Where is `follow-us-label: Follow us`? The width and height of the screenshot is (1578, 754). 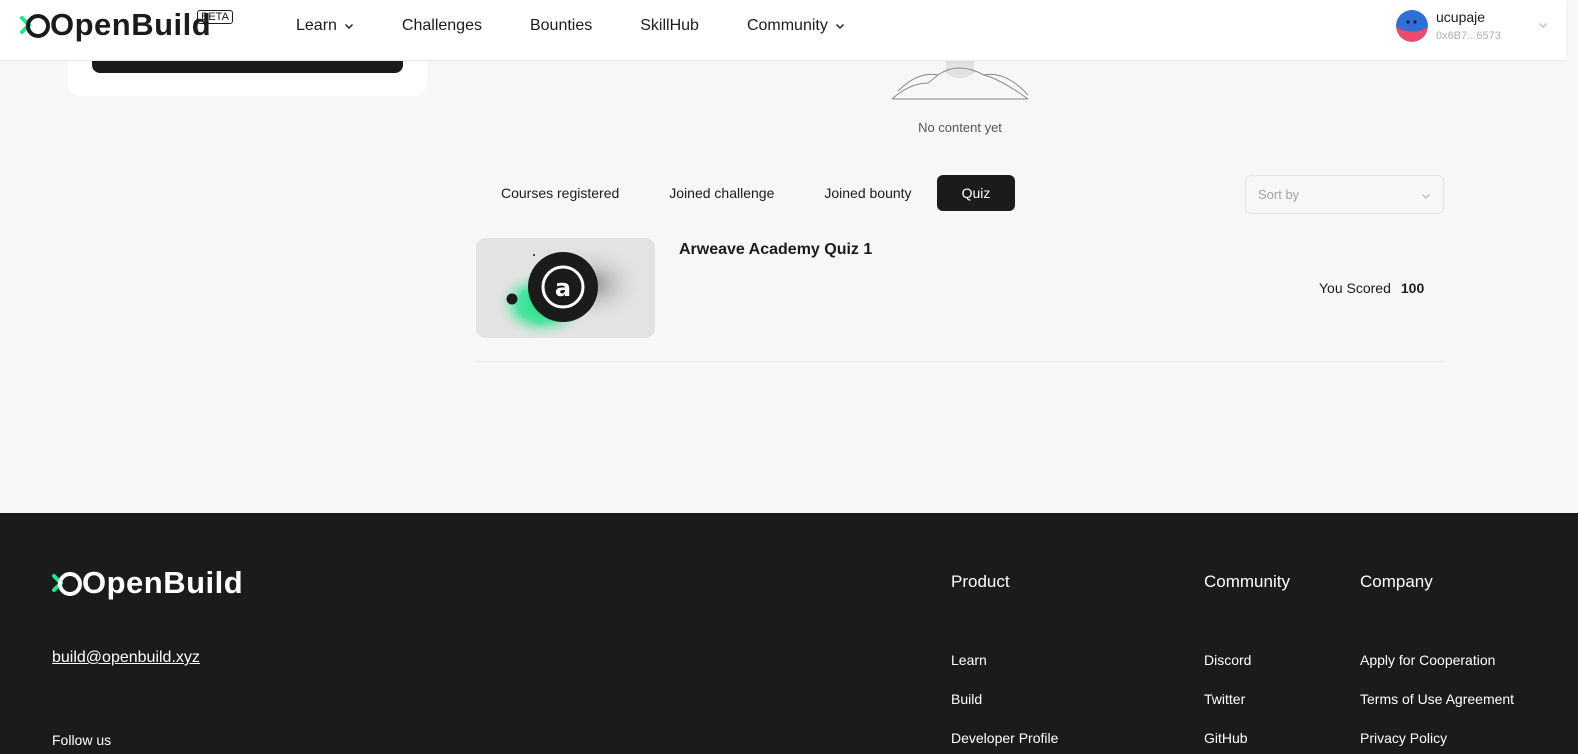
follow-us-label: Follow us is located at coordinates (82, 740).